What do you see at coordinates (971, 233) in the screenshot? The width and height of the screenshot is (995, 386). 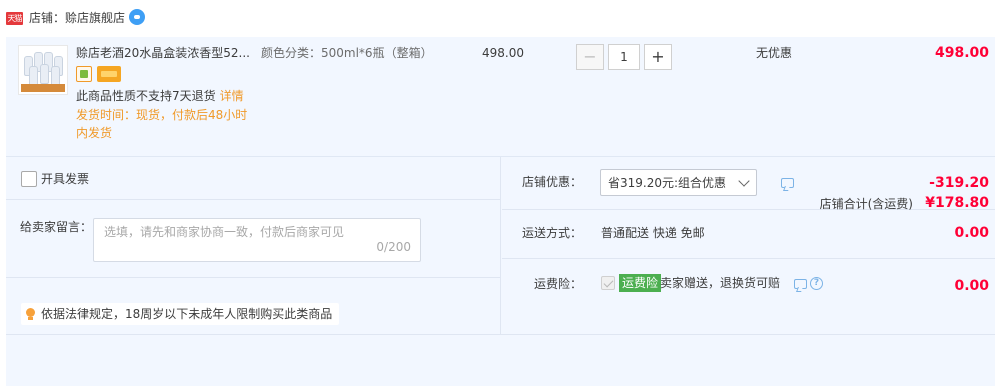 I see `shipping-amount: 0.00` at bounding box center [971, 233].